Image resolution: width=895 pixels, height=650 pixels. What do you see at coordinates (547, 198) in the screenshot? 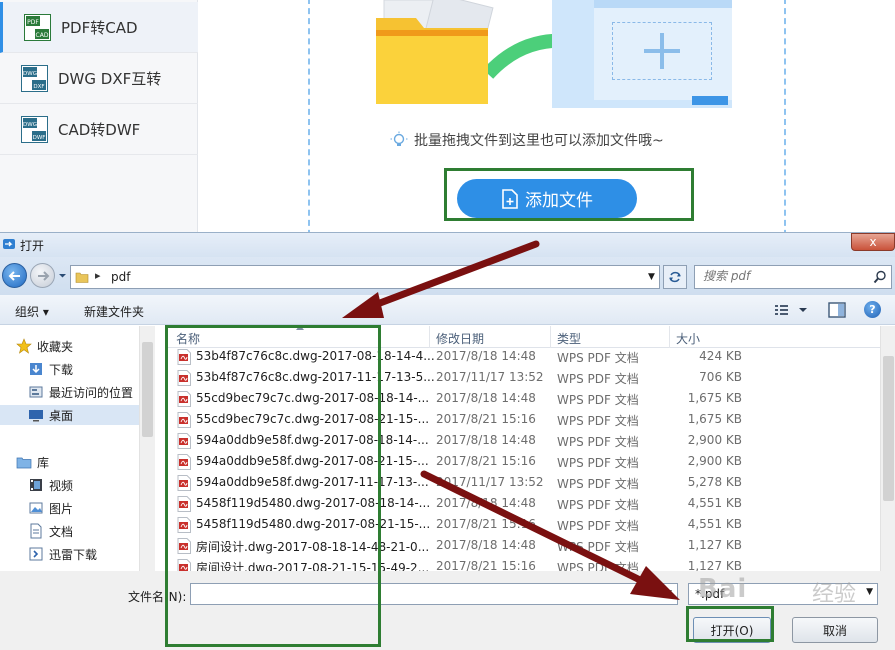
I see `add-file-button: 添加文件` at bounding box center [547, 198].